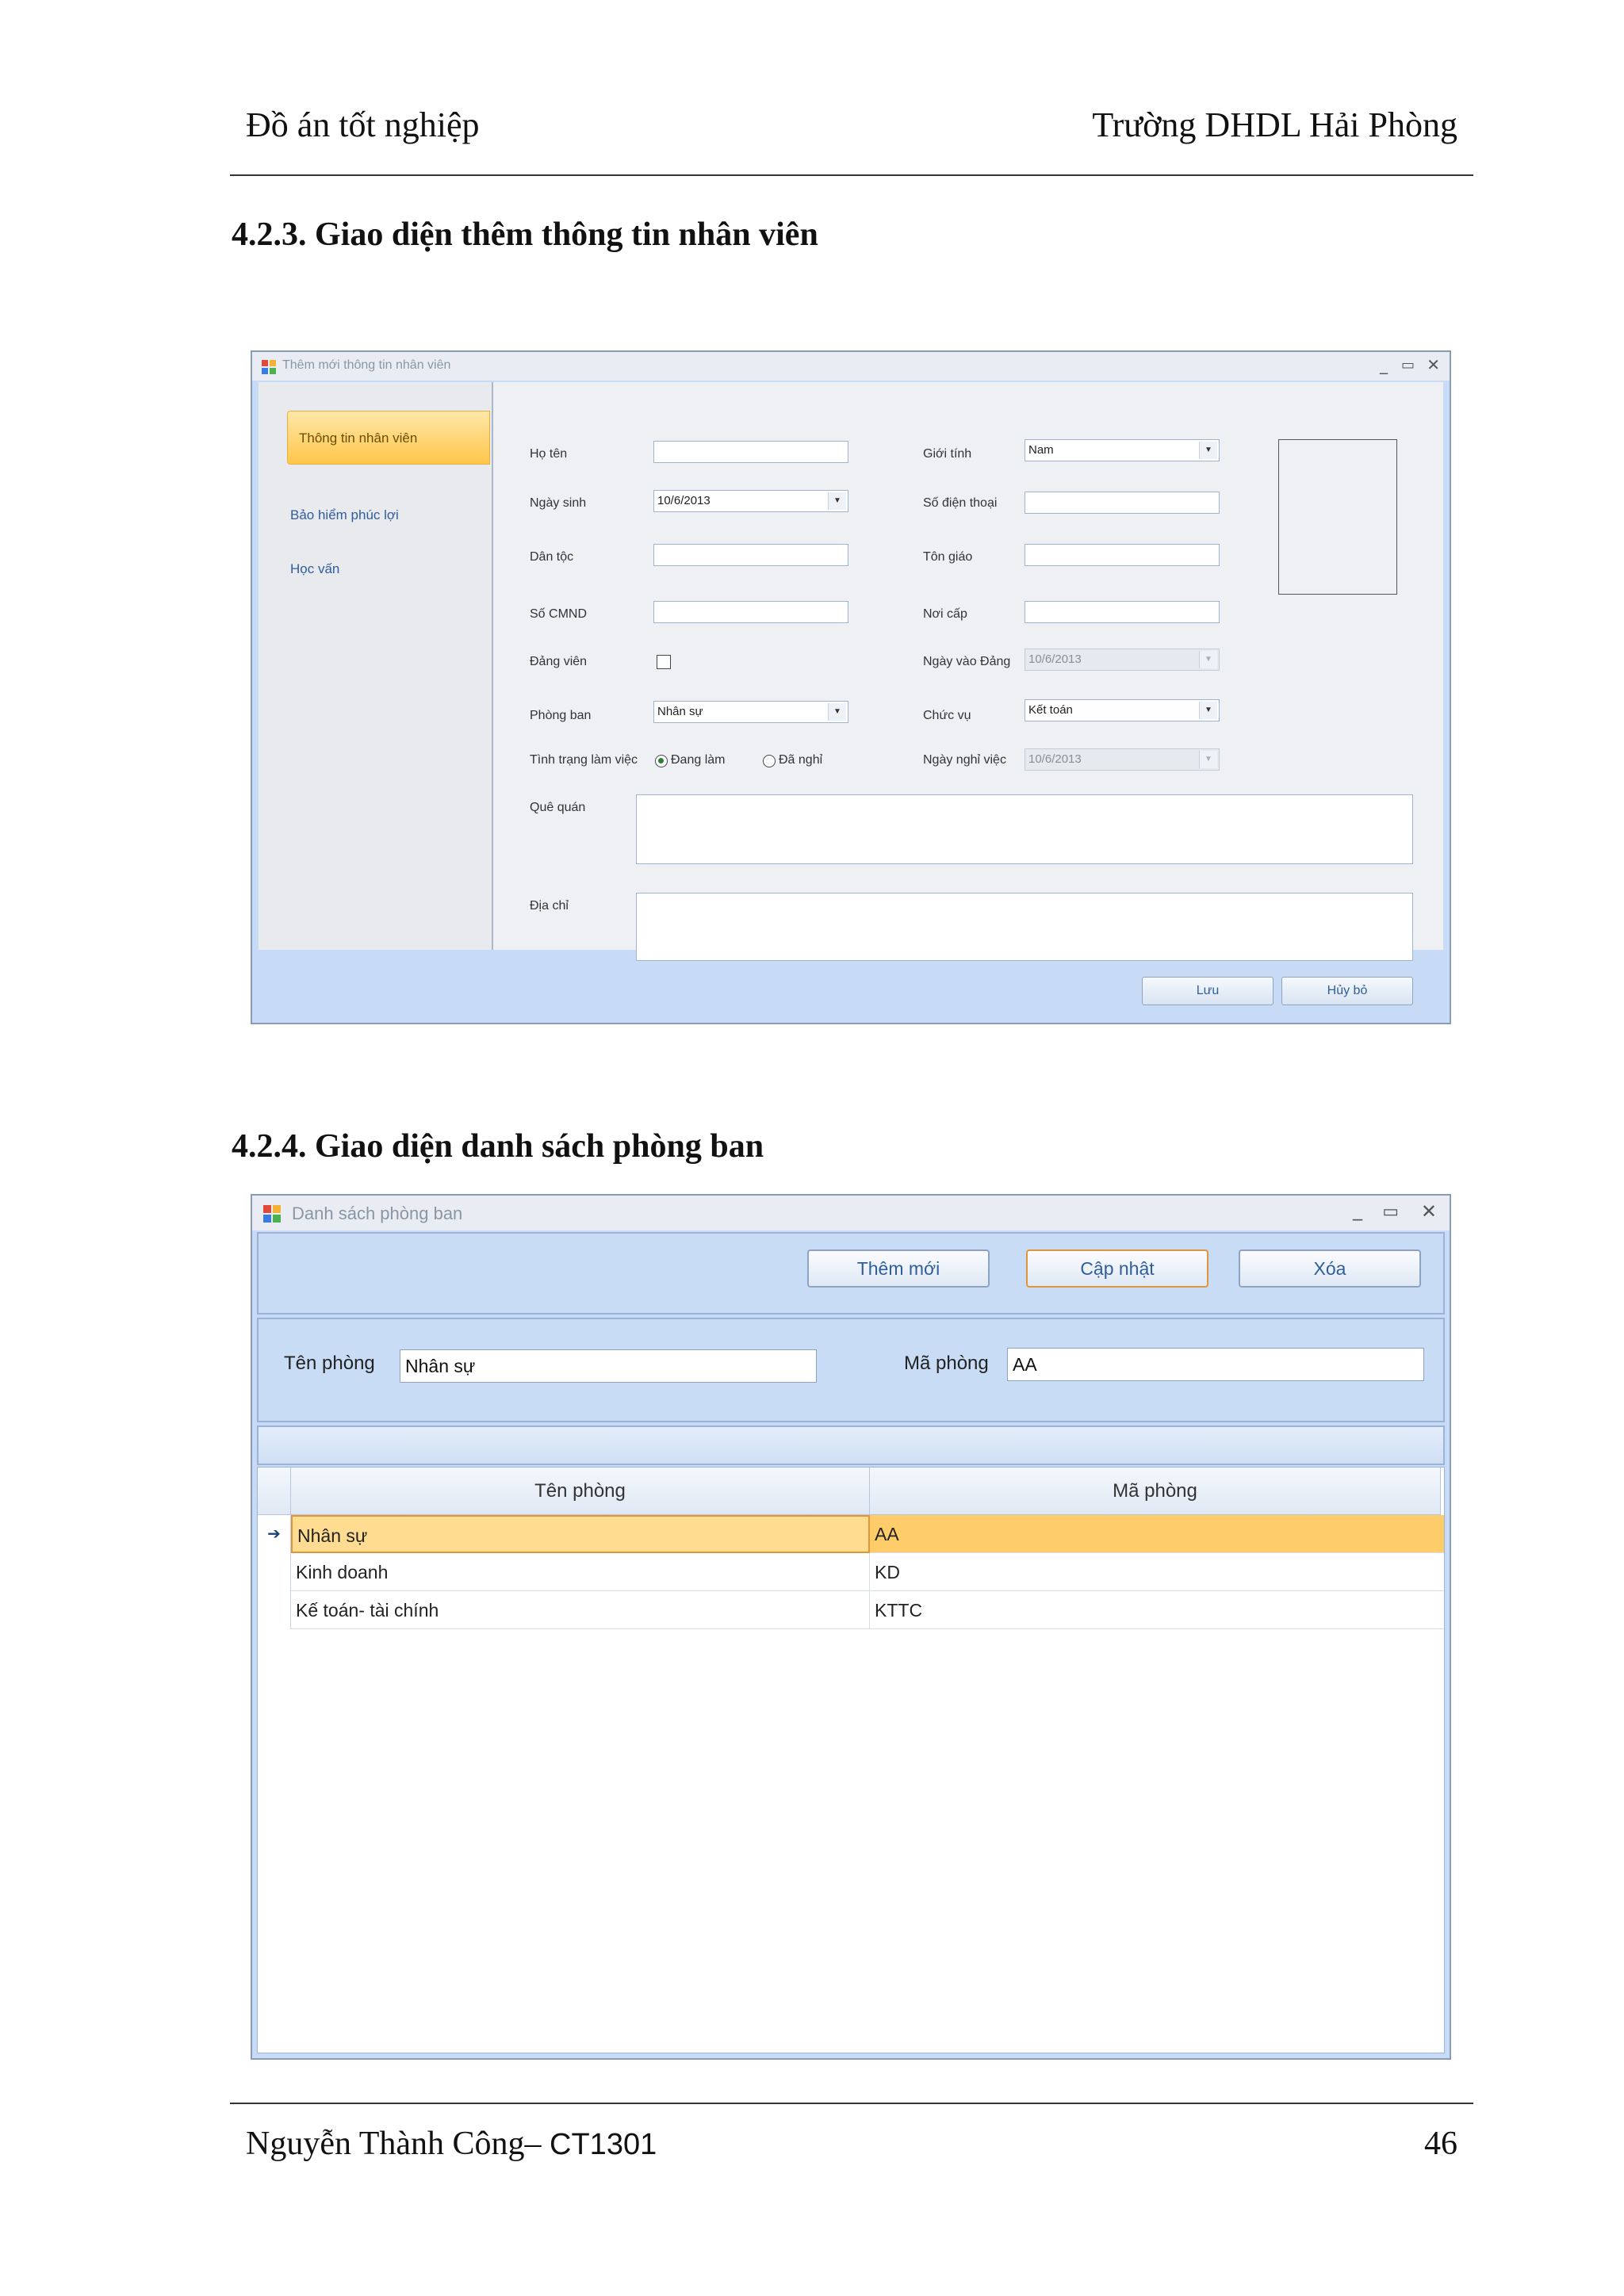 Image resolution: width=1624 pixels, height=2296 pixels. What do you see at coordinates (1440, 2144) in the screenshot?
I see `page-number: 46` at bounding box center [1440, 2144].